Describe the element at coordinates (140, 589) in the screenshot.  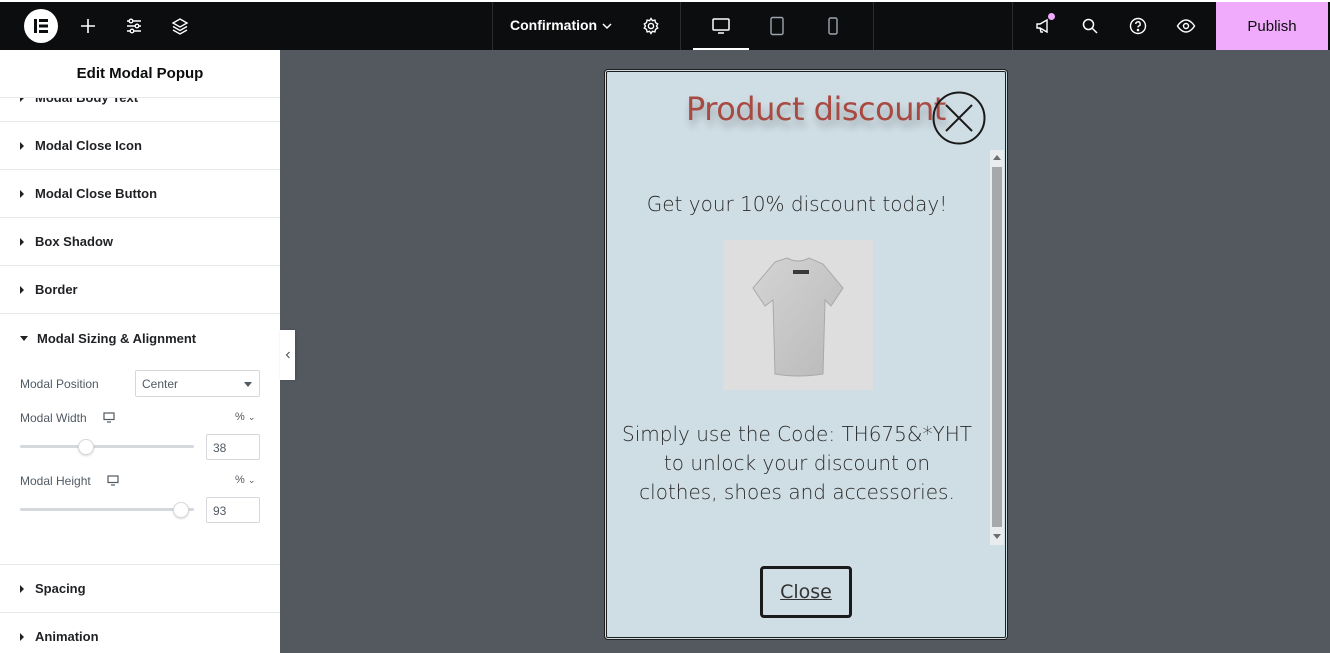
I see `section-spacing: Spacing` at that location.